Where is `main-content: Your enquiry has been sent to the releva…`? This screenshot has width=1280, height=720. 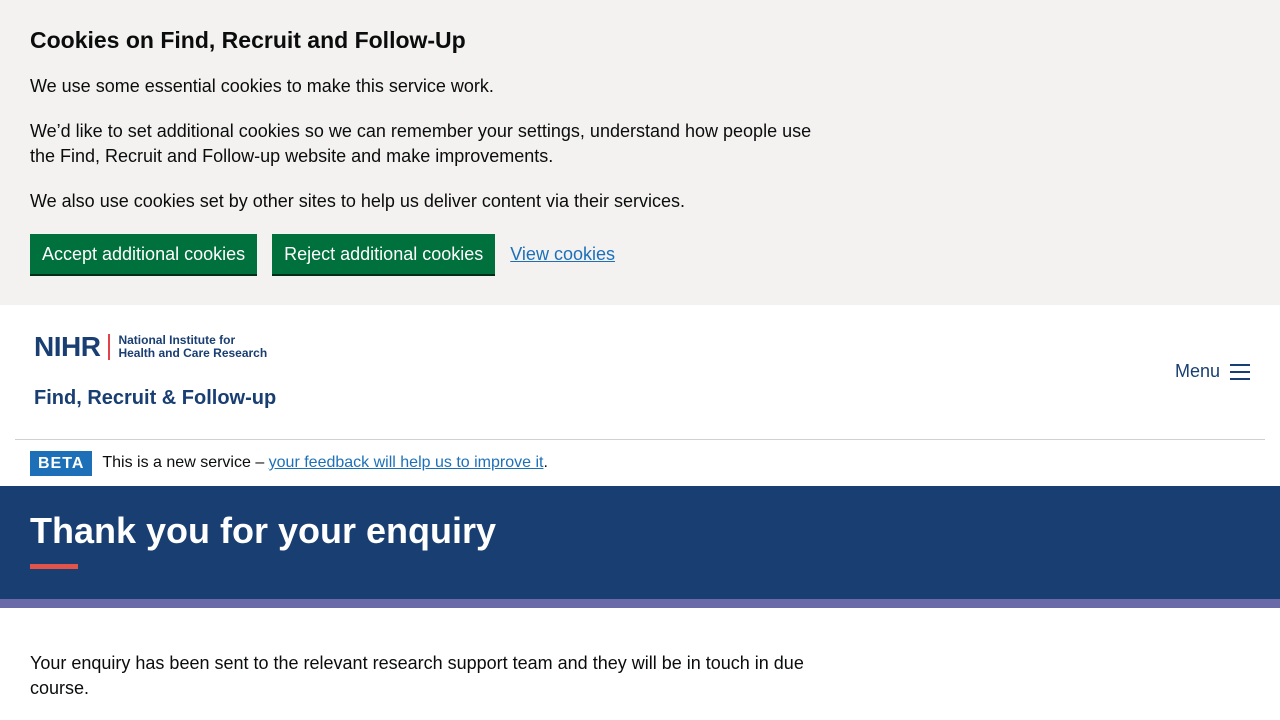
main-content: Your enquiry has been sent to the releva… is located at coordinates (640, 654).